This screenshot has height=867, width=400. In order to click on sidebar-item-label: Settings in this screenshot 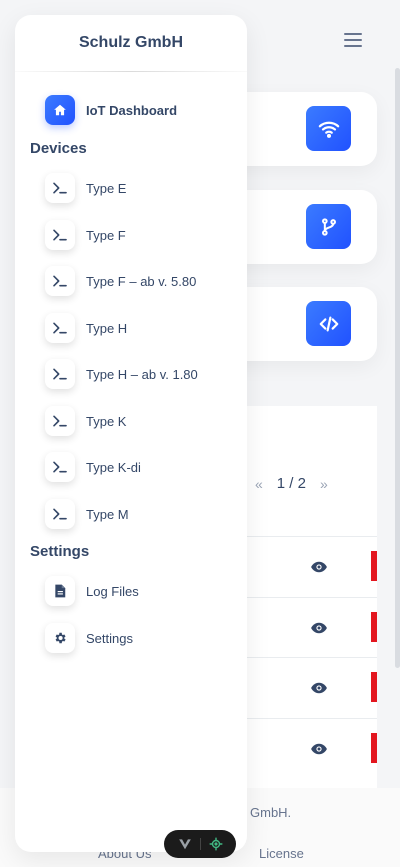, I will do `click(109, 638)`.